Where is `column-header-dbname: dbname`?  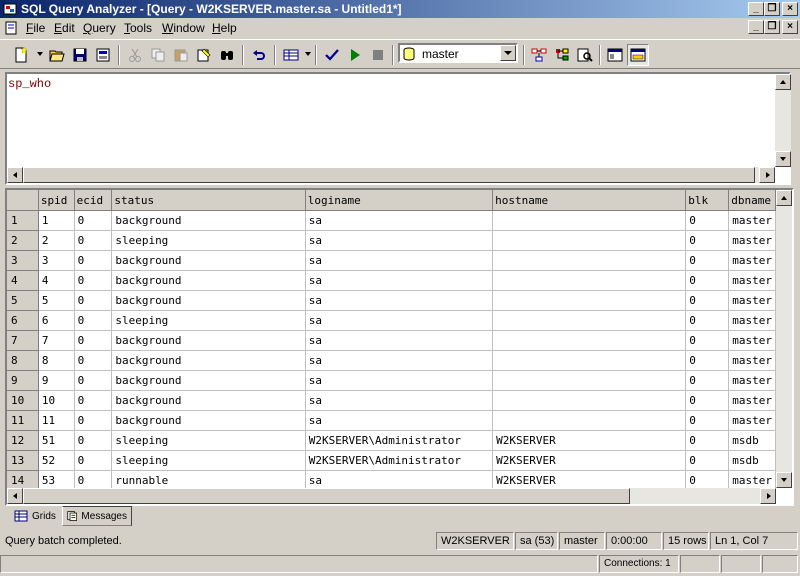 column-header-dbname: dbname is located at coordinates (752, 200).